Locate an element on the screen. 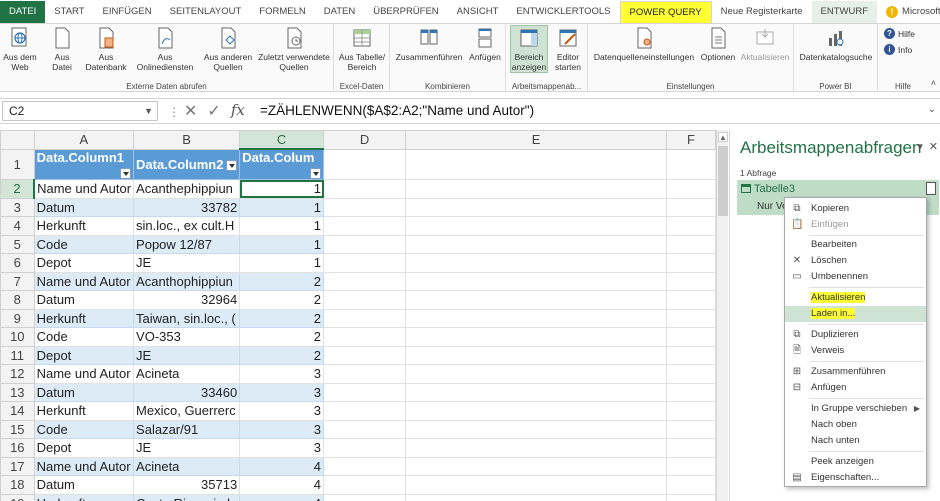 This screenshot has height=501, width=940. help-button: ? Hilfe is located at coordinates (899, 33).